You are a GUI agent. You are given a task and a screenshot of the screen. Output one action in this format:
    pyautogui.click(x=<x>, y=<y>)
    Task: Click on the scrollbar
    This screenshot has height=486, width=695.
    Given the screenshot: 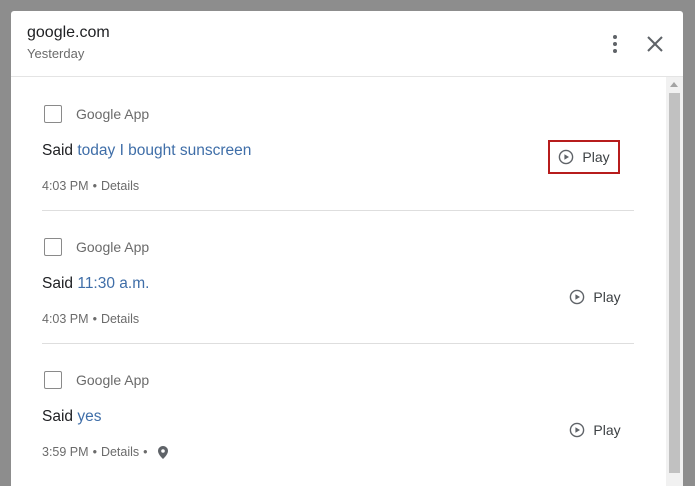 What is the action you would take?
    pyautogui.click(x=674, y=281)
    